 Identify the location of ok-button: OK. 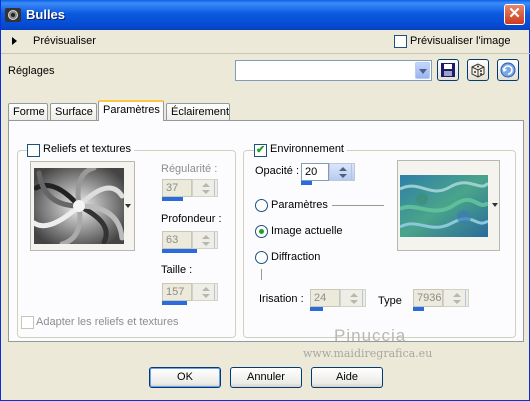
(185, 377).